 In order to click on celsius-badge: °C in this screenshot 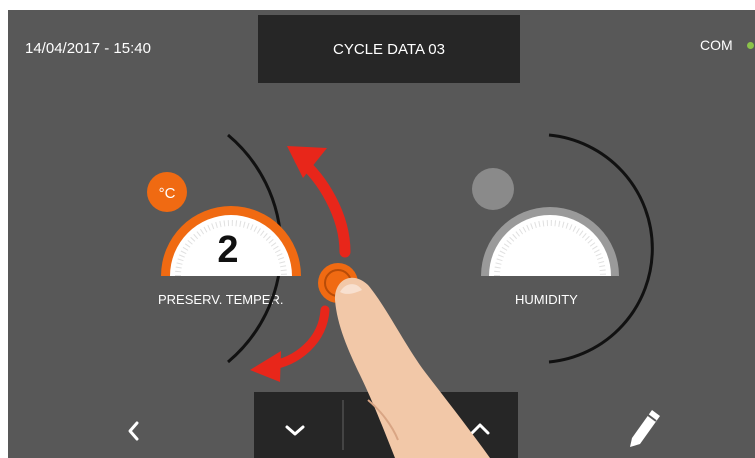, I will do `click(167, 192)`.